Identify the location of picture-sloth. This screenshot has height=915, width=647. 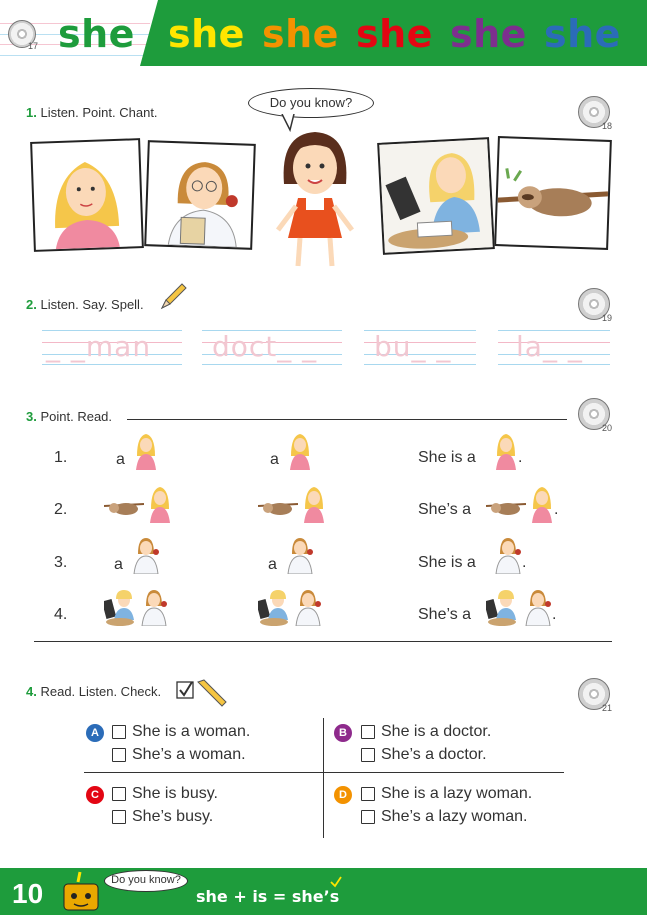
(553, 193).